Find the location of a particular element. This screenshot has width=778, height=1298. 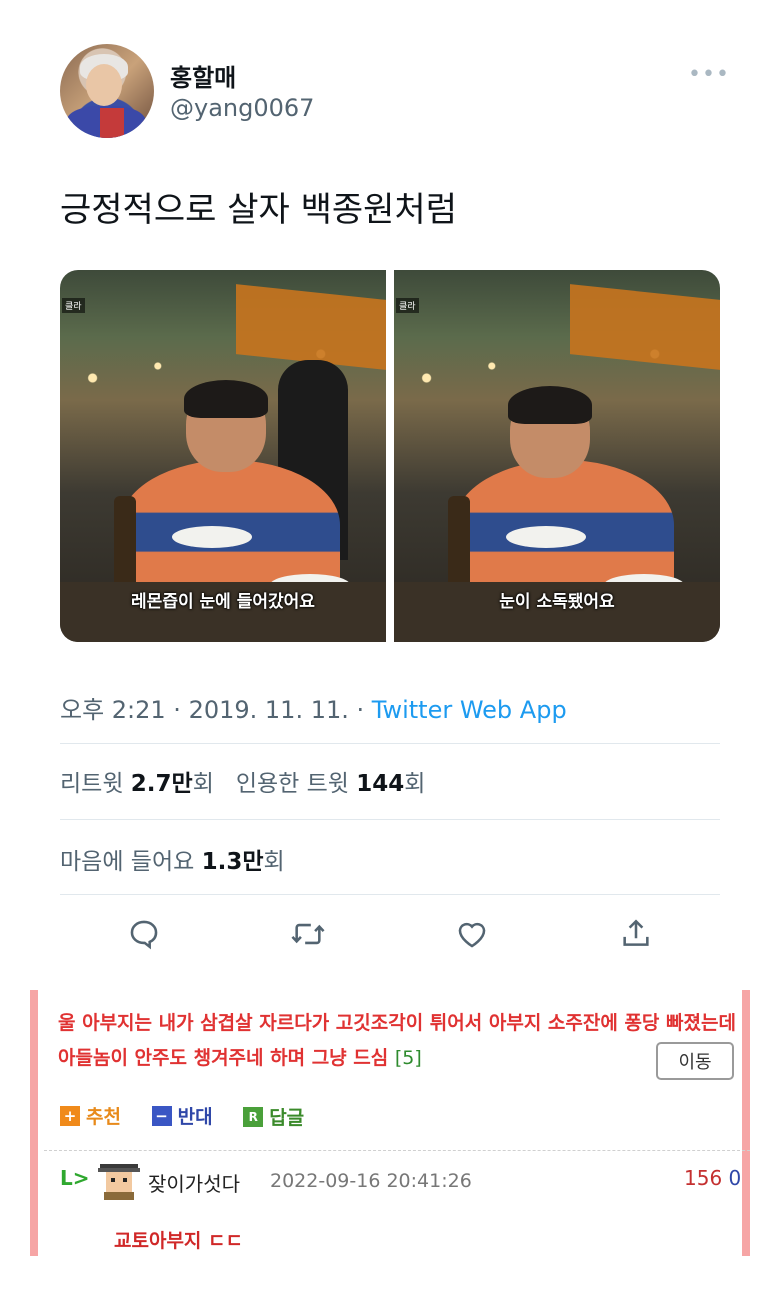

media-caption: 레몬즙이 눈에 들어갔어요 is located at coordinates (223, 602).